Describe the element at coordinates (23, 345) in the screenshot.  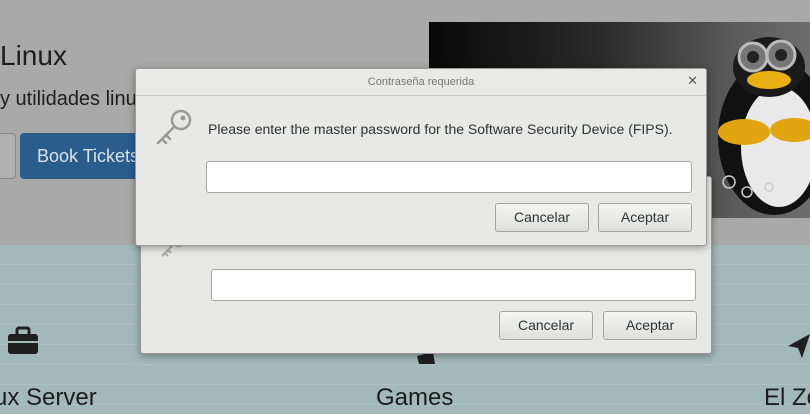
I see `briefcase-icon` at that location.